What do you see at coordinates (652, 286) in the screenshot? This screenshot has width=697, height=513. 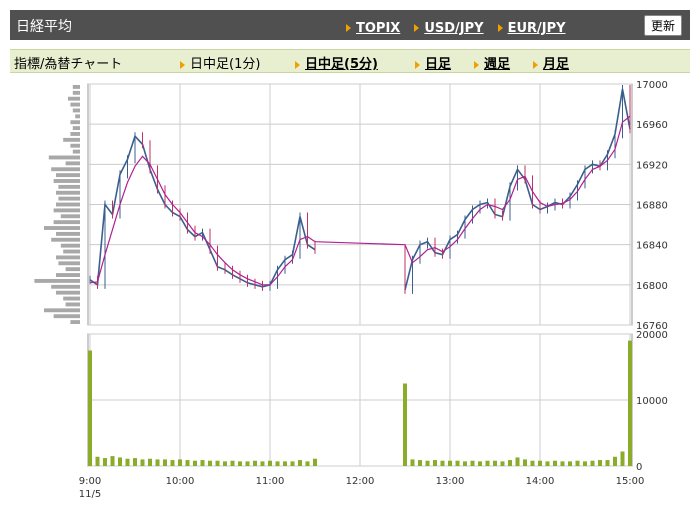 I see `price-tick-label: 16800` at bounding box center [652, 286].